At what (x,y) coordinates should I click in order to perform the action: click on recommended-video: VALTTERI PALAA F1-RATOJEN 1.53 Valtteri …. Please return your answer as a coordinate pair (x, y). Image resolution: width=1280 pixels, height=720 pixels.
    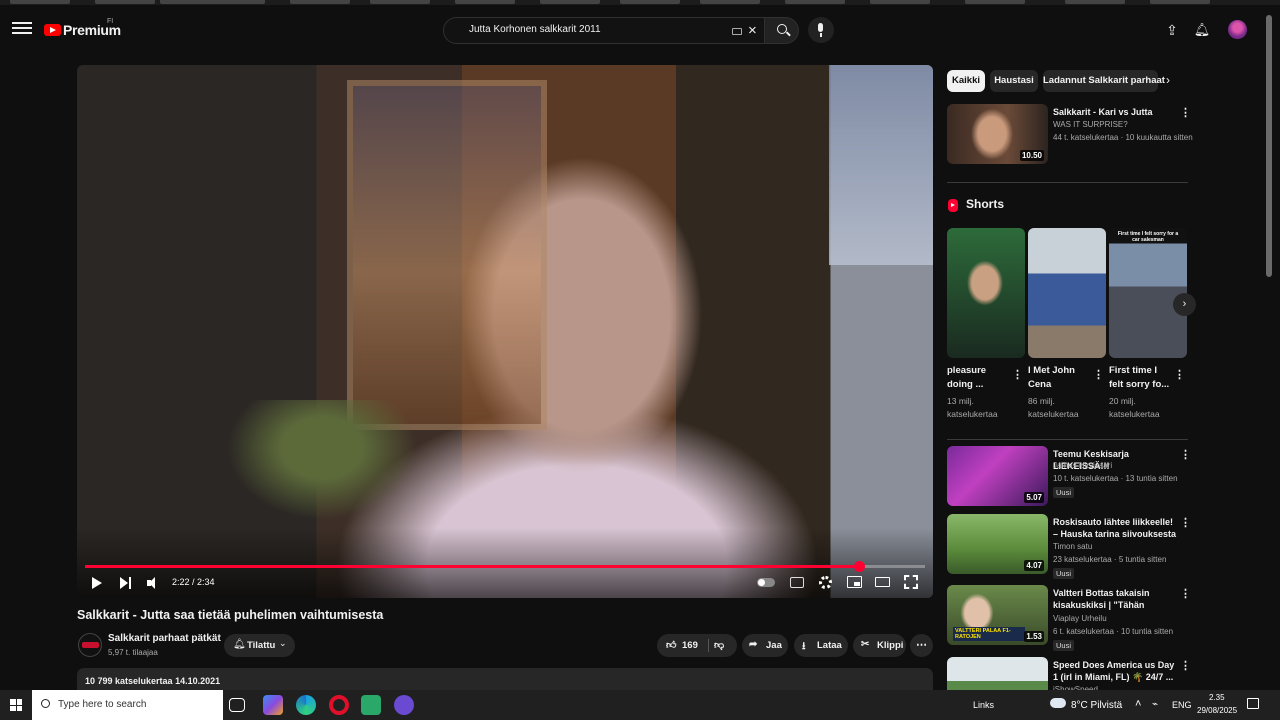
    Looking at the image, I should click on (1069, 618).